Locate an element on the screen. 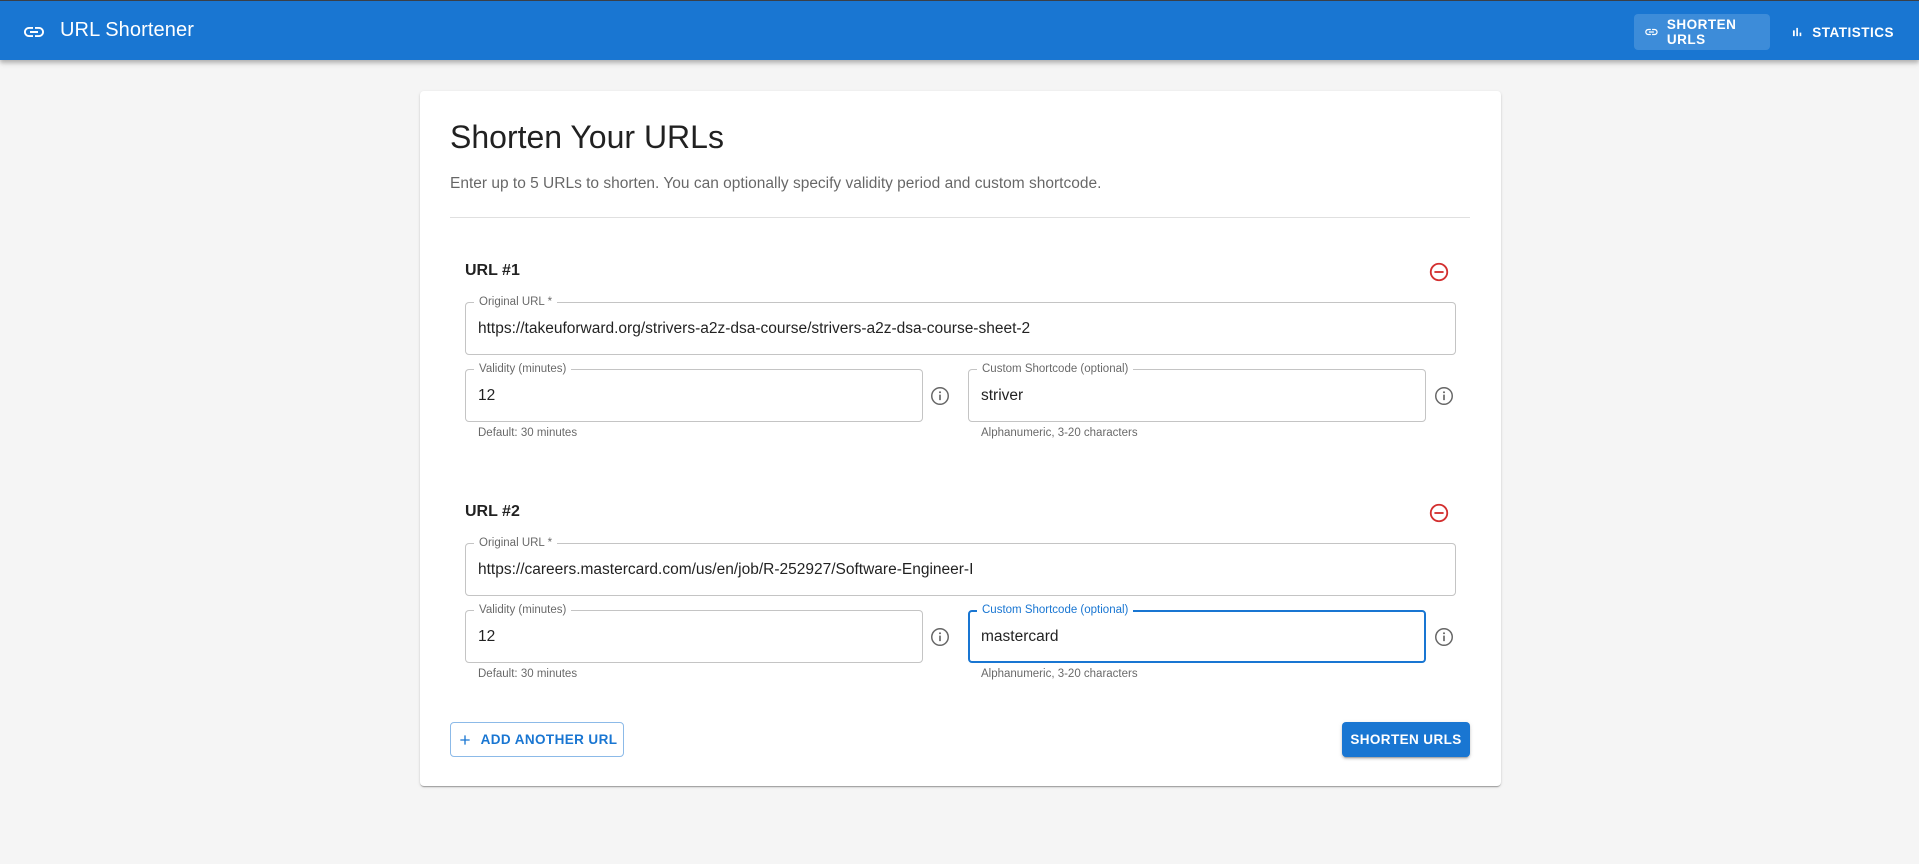 The width and height of the screenshot is (1919, 864). url-2-validity-field: Validity (minutes) is located at coordinates (694, 633).